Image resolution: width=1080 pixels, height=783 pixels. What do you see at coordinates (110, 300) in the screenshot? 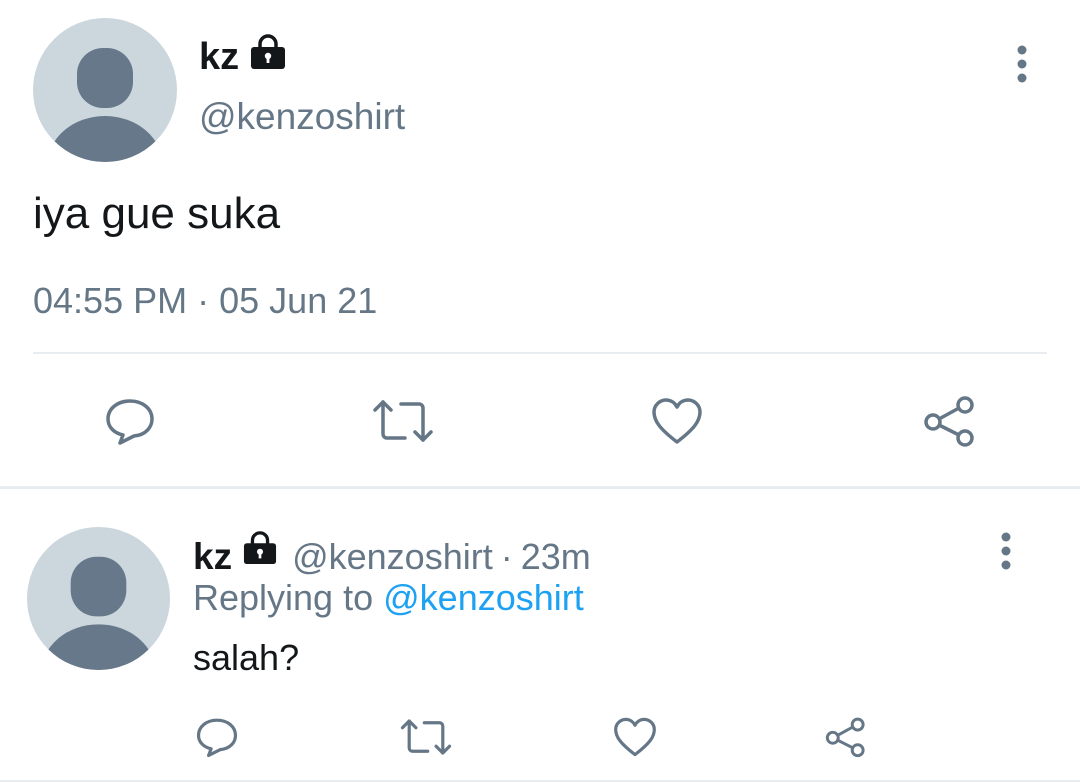
I see `tweet-time: 04:55 PM` at bounding box center [110, 300].